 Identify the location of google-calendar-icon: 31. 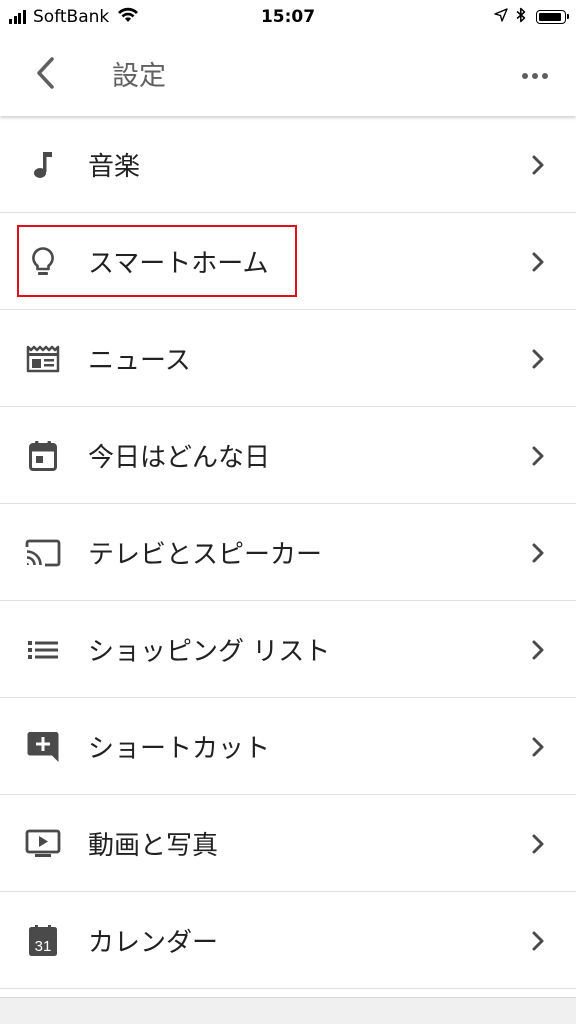
(43, 940).